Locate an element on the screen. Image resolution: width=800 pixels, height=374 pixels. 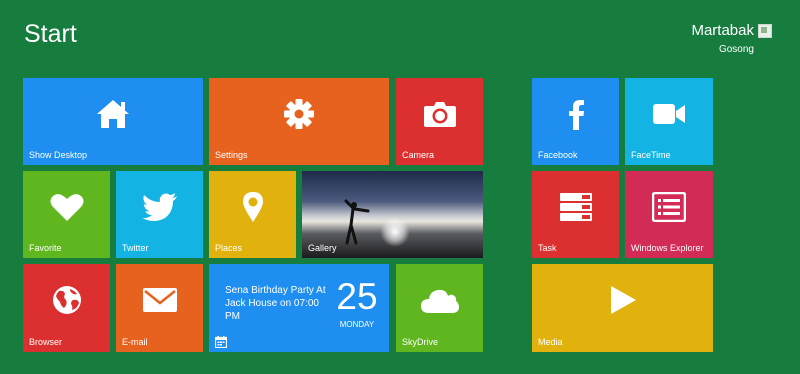
user-subtitle: Gosong is located at coordinates (736, 49).